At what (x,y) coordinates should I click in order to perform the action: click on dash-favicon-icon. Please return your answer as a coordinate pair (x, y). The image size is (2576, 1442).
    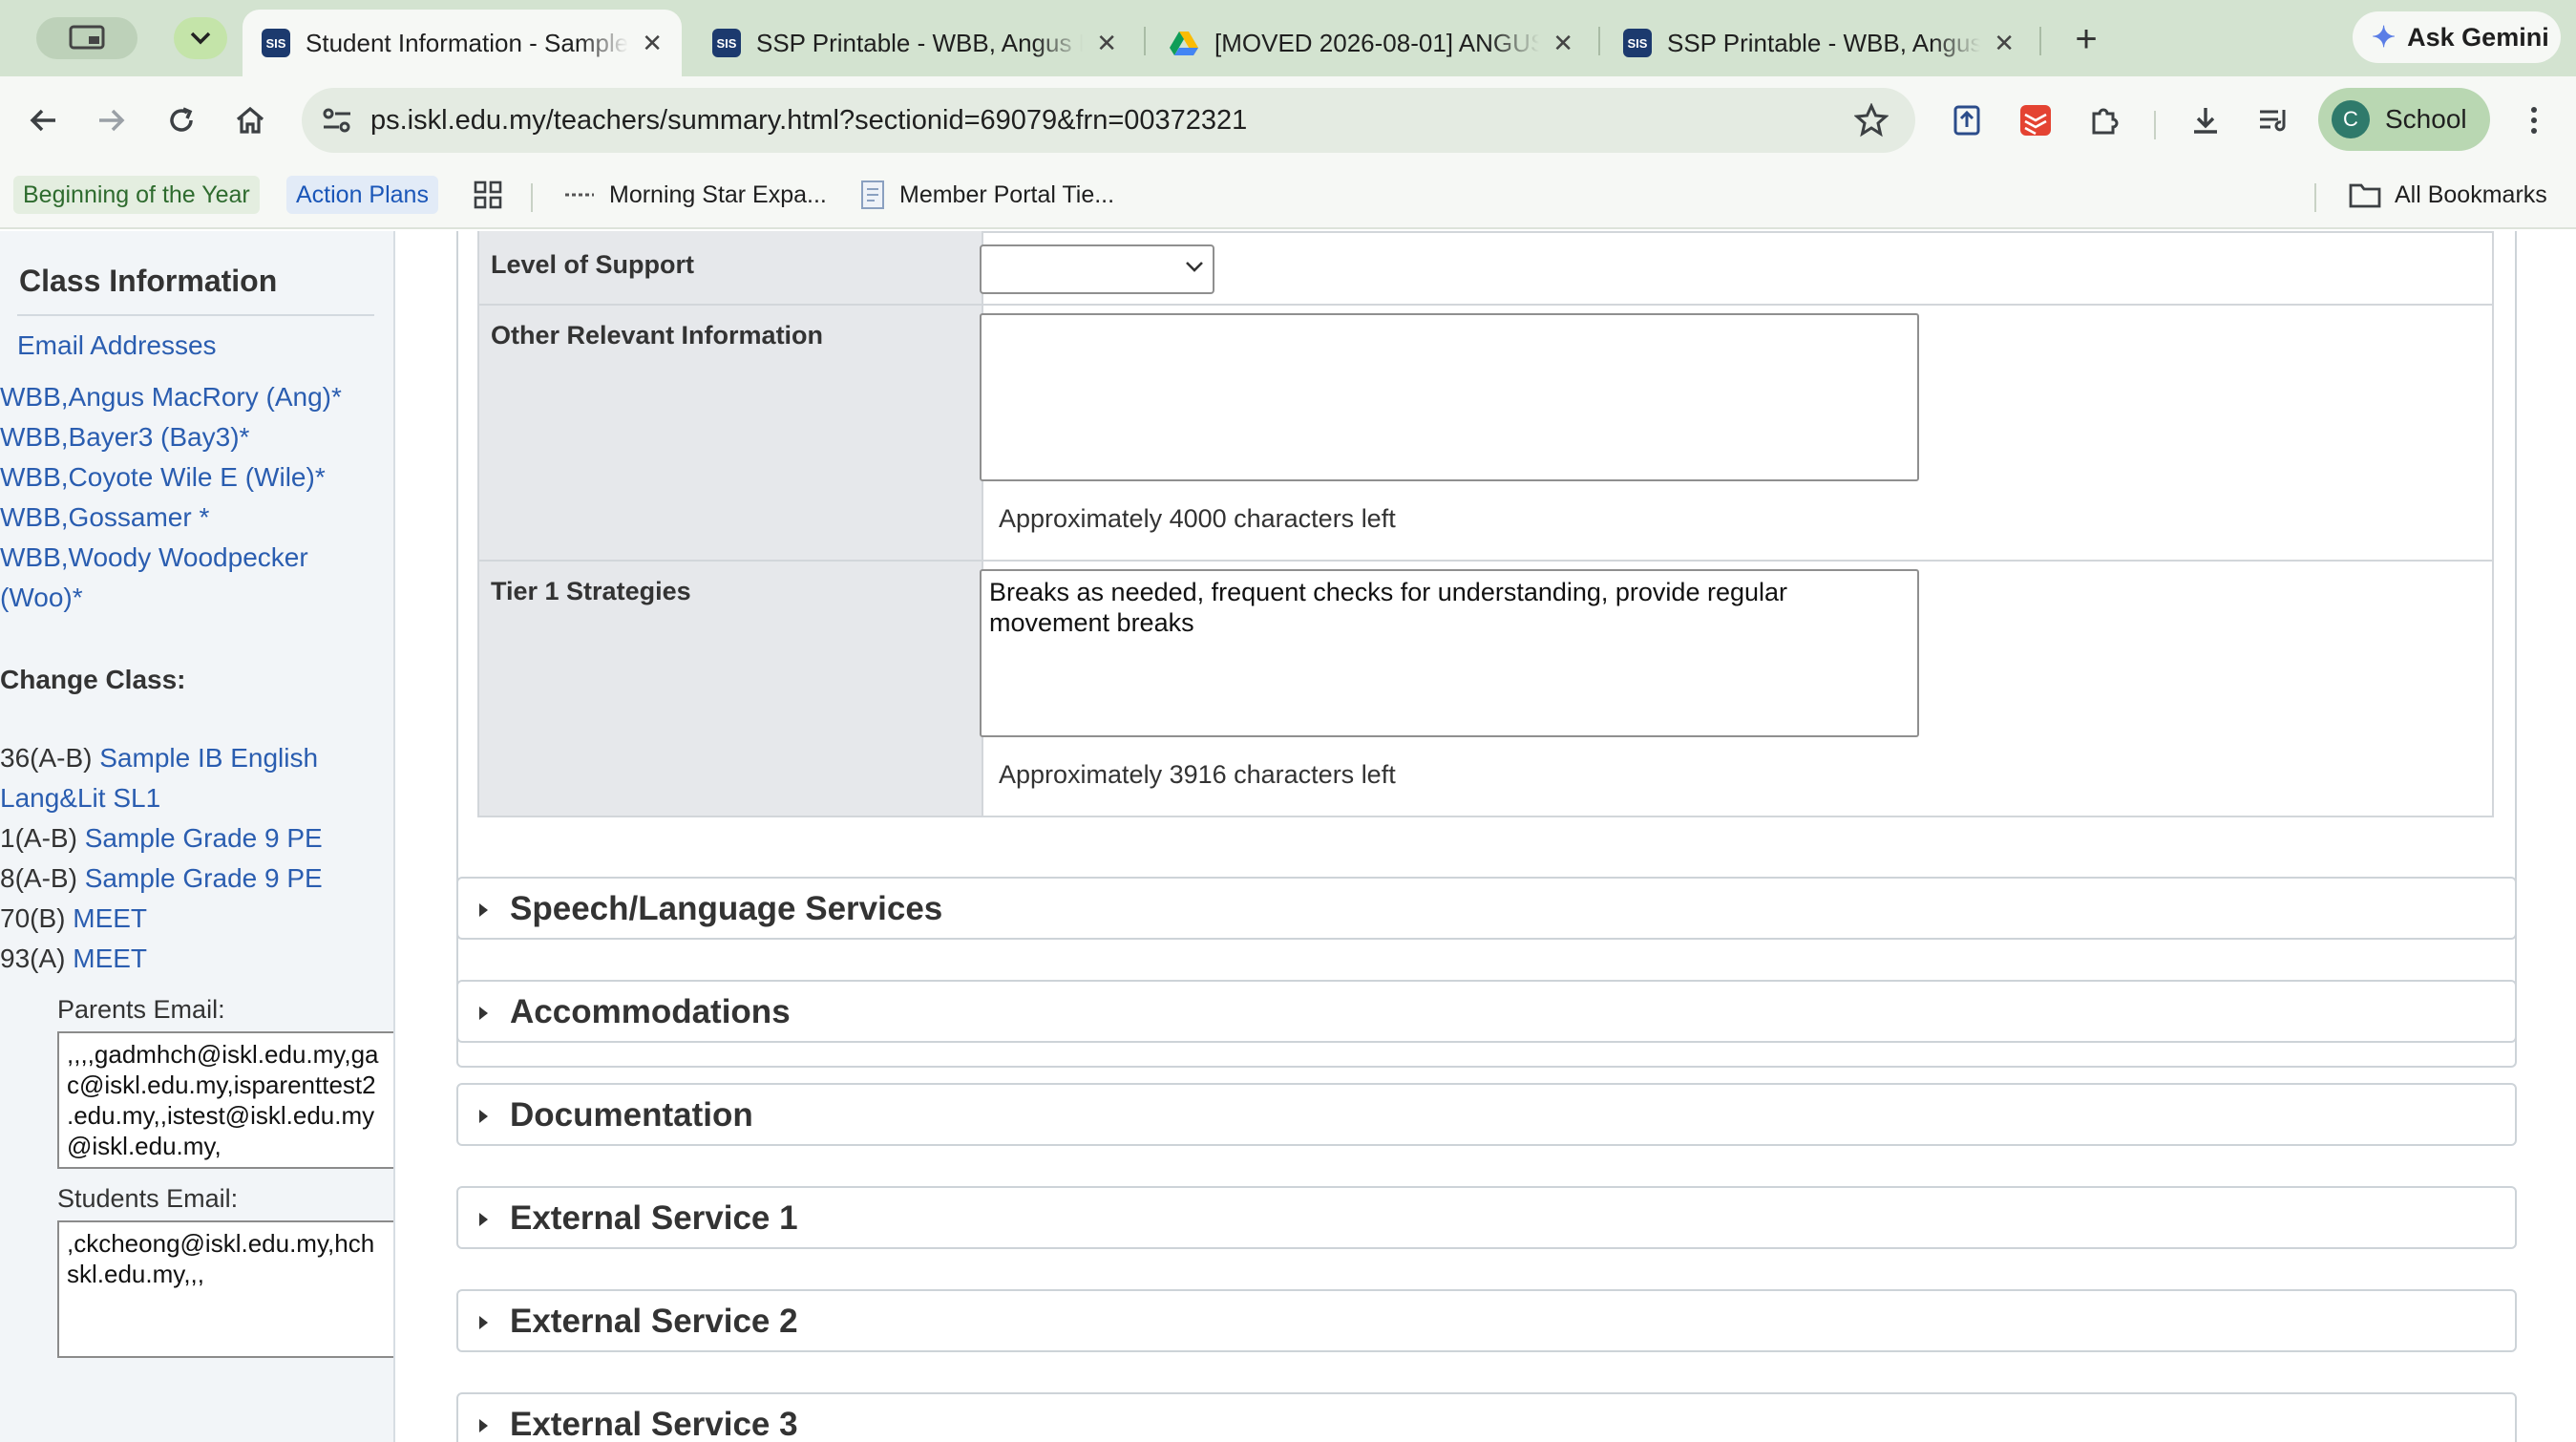
    Looking at the image, I should click on (579, 195).